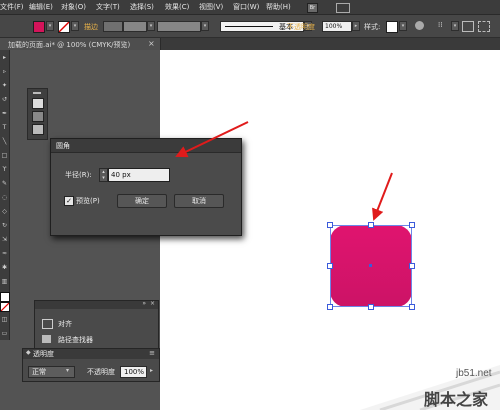  I want to click on watermark-site-name: 脚本之家, so click(456, 399).